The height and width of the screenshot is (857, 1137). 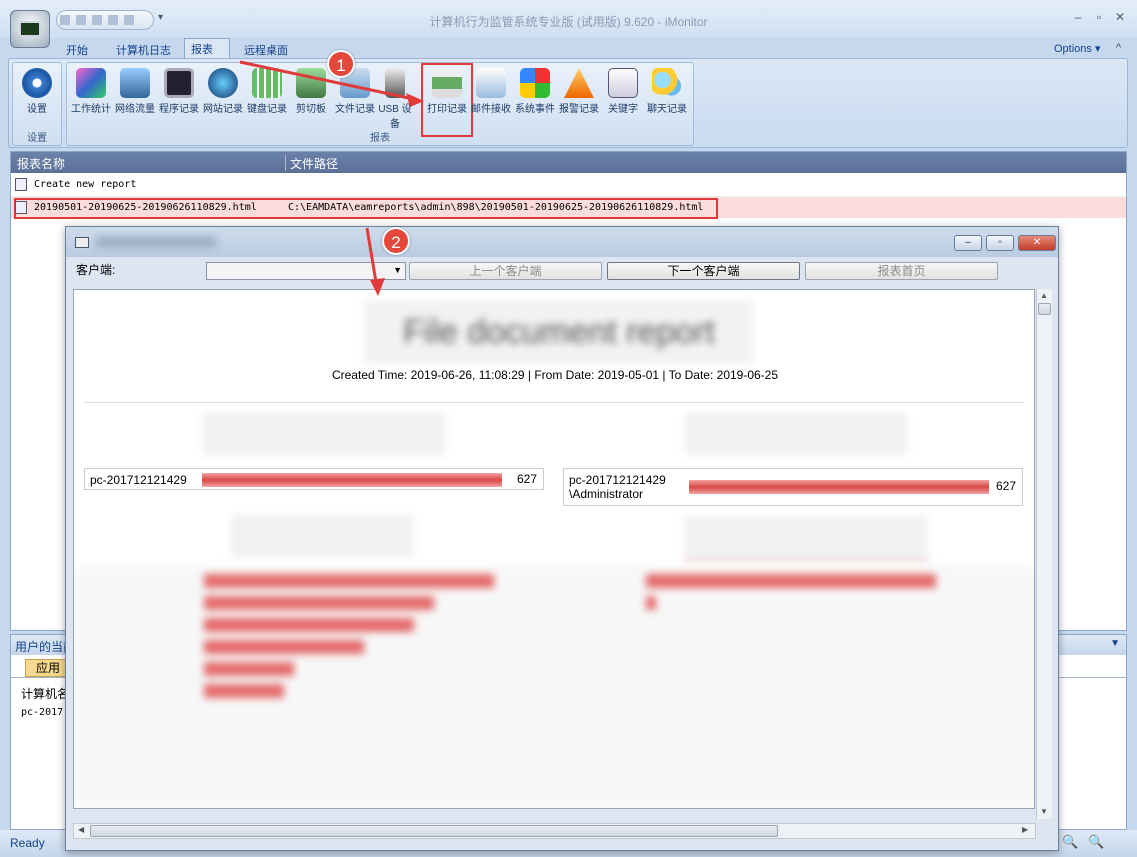 I want to click on step-2-badge: 2, so click(x=396, y=241).